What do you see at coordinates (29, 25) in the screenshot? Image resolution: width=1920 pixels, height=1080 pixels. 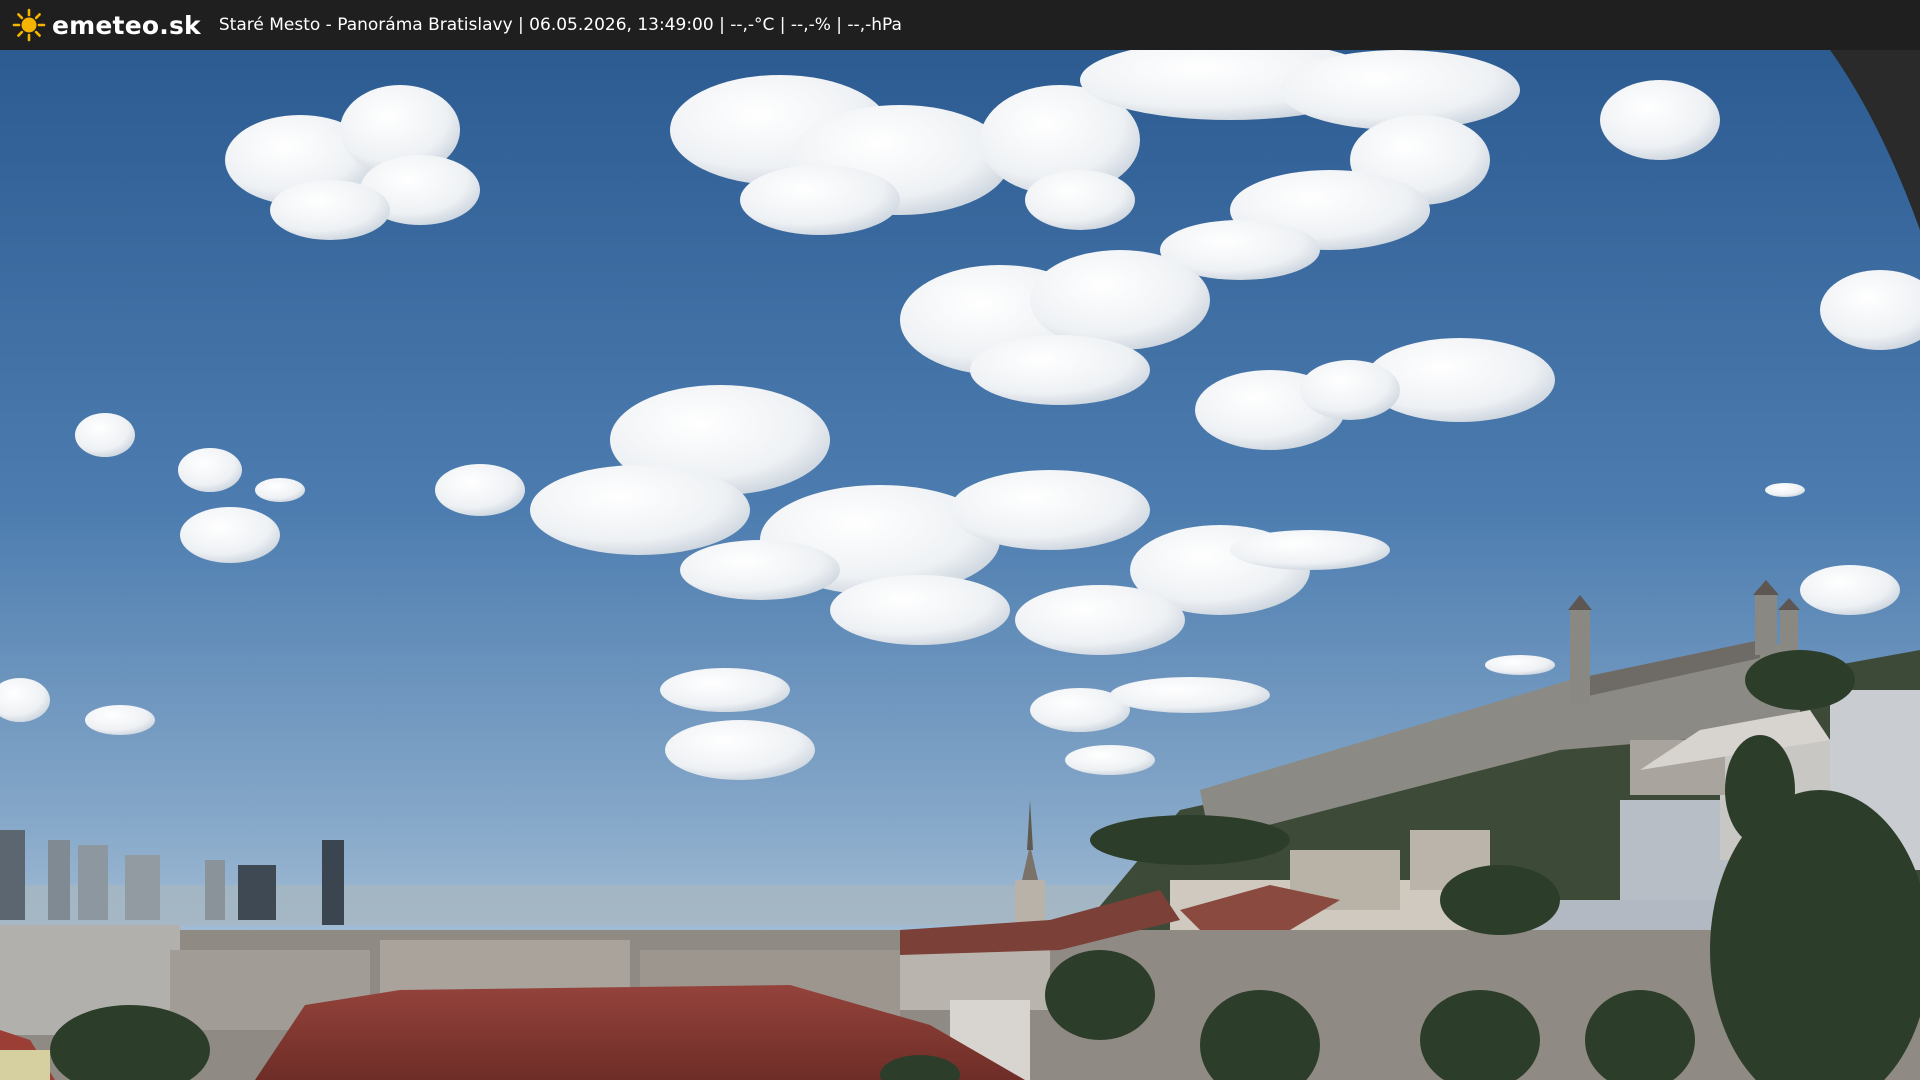 I see `sun-icon` at bounding box center [29, 25].